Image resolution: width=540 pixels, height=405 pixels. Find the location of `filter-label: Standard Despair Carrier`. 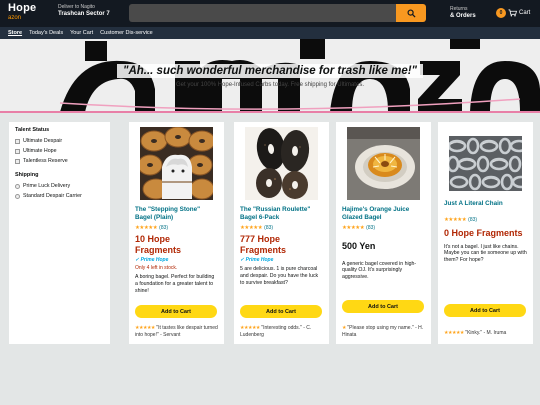

filter-label: Standard Despair Carrier is located at coordinates (52, 196).